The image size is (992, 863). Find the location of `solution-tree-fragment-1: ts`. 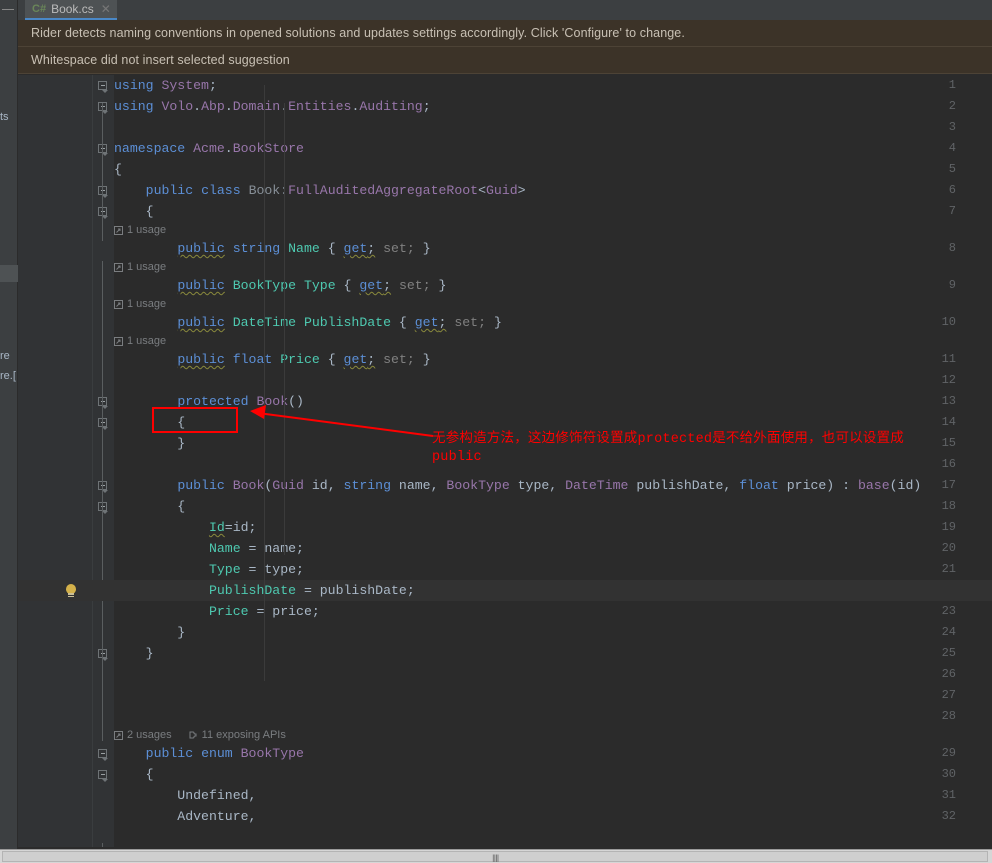

solution-tree-fragment-1: ts is located at coordinates (9, 117).